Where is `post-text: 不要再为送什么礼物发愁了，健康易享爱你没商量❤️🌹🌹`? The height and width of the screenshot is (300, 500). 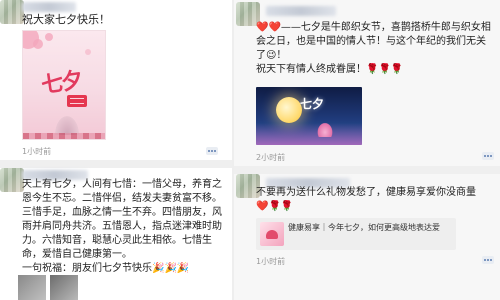
post-text: 不要再为送什么礼物发愁了，健康易享爱你没商量❤️🌹🌹 is located at coordinates (366, 199).